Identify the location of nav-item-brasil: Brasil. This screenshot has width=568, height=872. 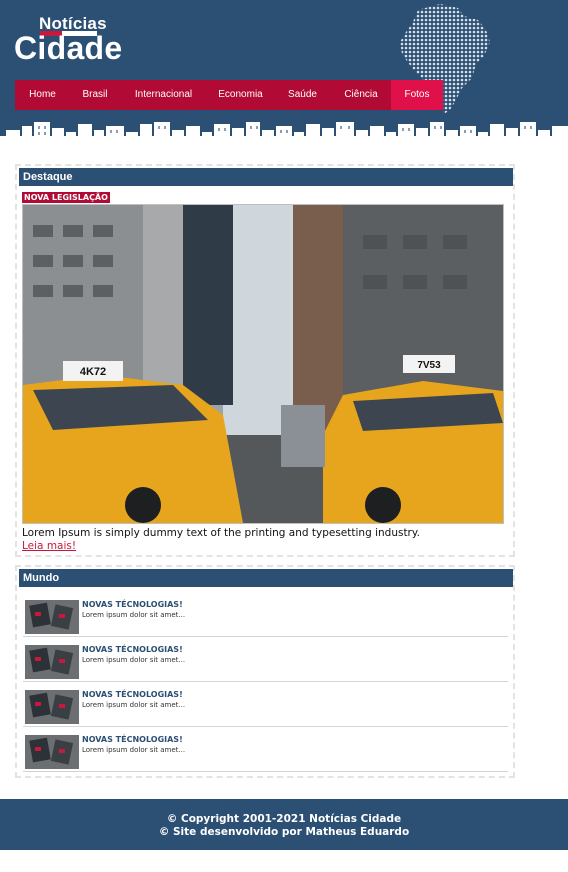
(95, 95).